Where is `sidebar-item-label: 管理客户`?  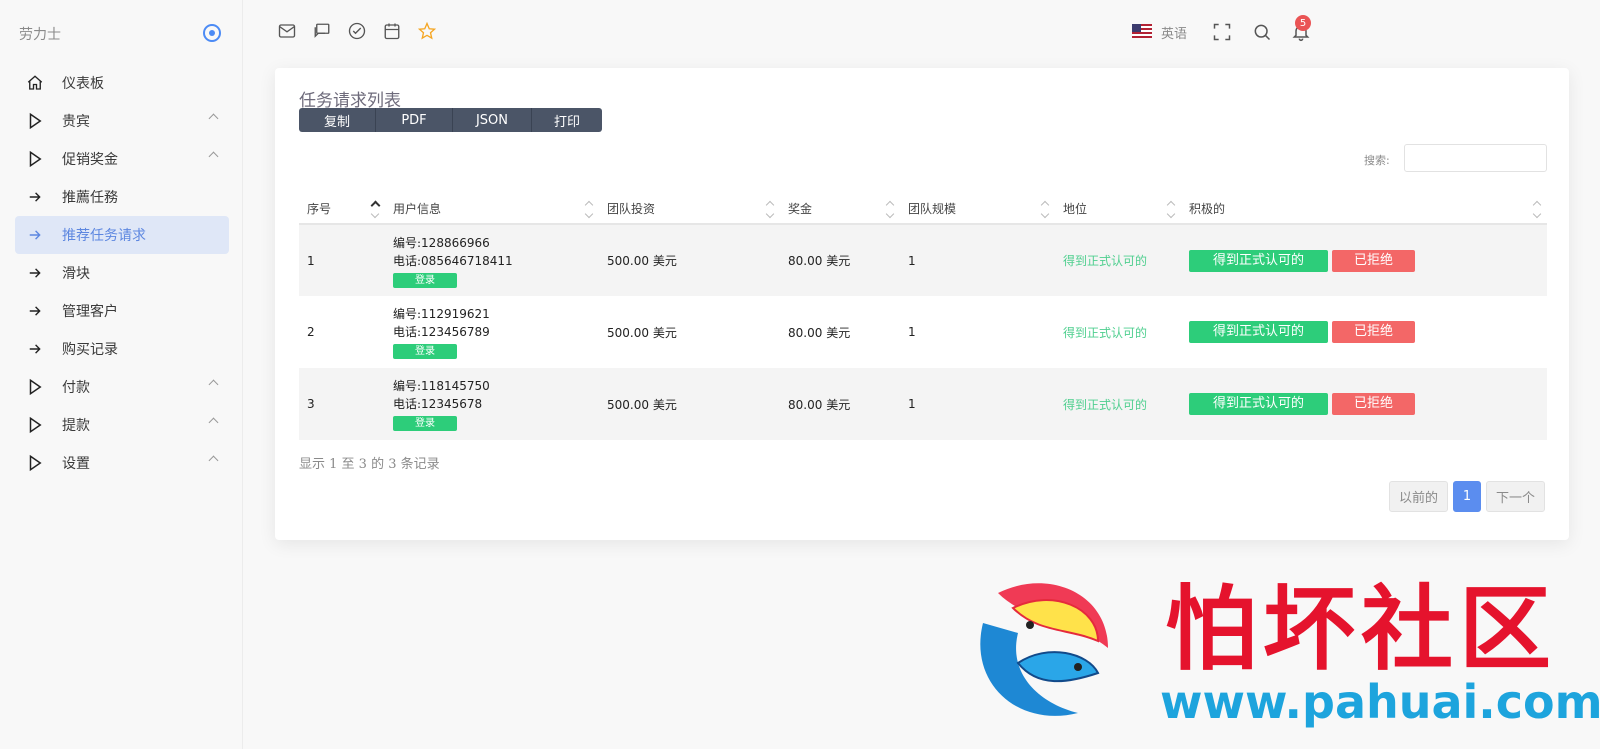
sidebar-item-label: 管理客户 is located at coordinates (90, 312).